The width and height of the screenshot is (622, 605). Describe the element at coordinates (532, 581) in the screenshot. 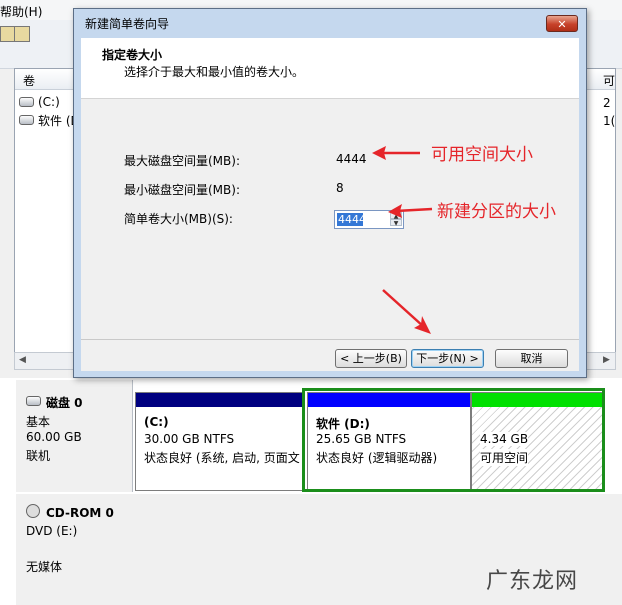

I see `watermark: 广东龙网` at that location.